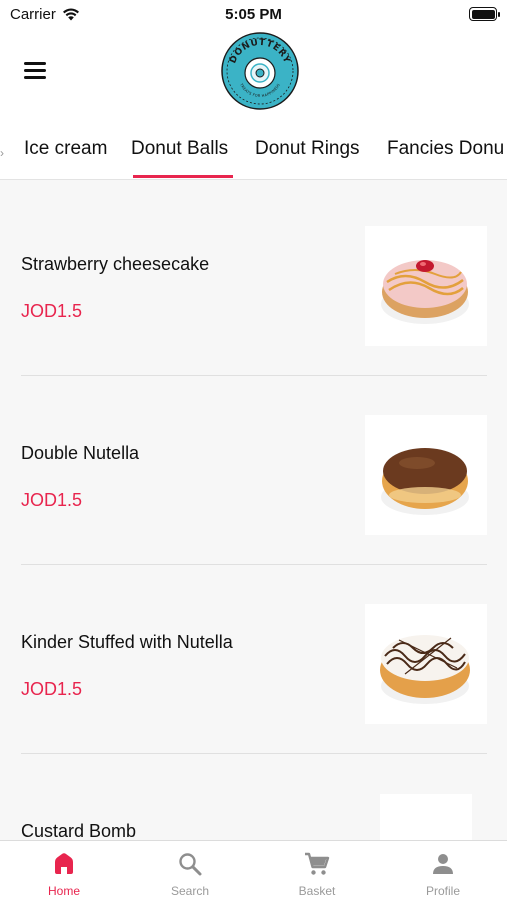 This screenshot has height=900, width=507. What do you see at coordinates (443, 864) in the screenshot?
I see `person-icon` at bounding box center [443, 864].